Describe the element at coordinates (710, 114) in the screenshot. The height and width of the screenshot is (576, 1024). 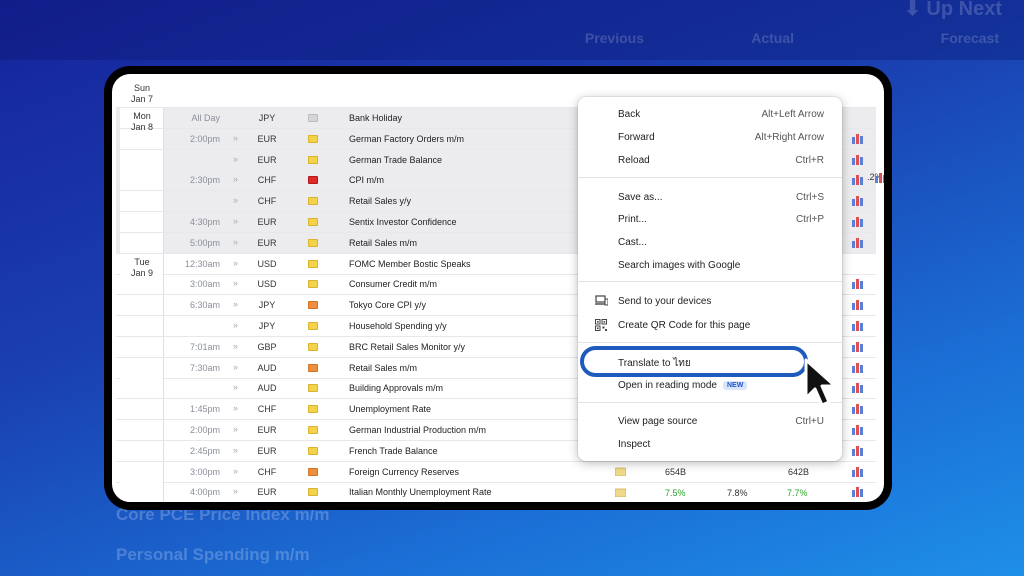
I see `menu-item-back: Back Alt+Left Arrow` at that location.